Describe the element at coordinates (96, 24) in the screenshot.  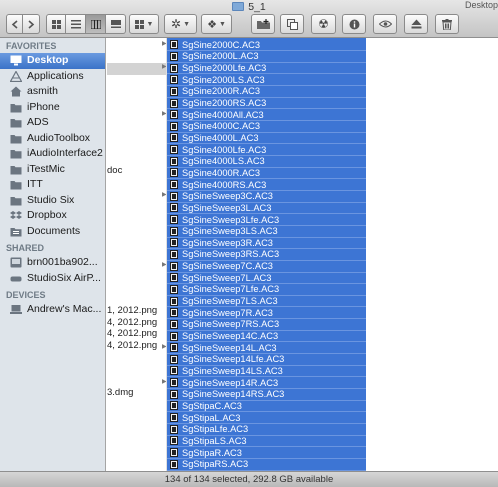
I see `column-view-button` at that location.